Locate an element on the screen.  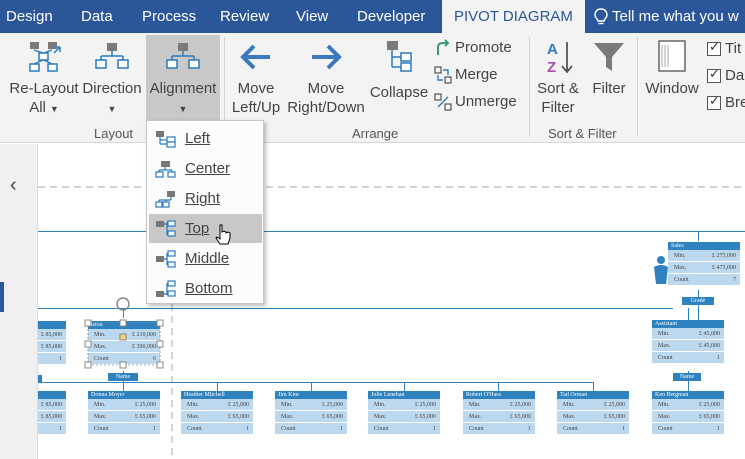
node-title: Jim Kim is located at coordinates (311, 395).